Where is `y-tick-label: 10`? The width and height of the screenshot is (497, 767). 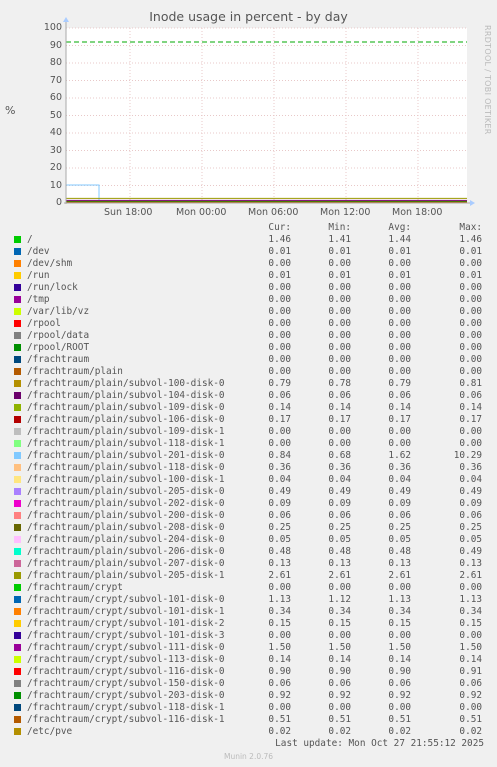 y-tick-label: 10 is located at coordinates (55, 185).